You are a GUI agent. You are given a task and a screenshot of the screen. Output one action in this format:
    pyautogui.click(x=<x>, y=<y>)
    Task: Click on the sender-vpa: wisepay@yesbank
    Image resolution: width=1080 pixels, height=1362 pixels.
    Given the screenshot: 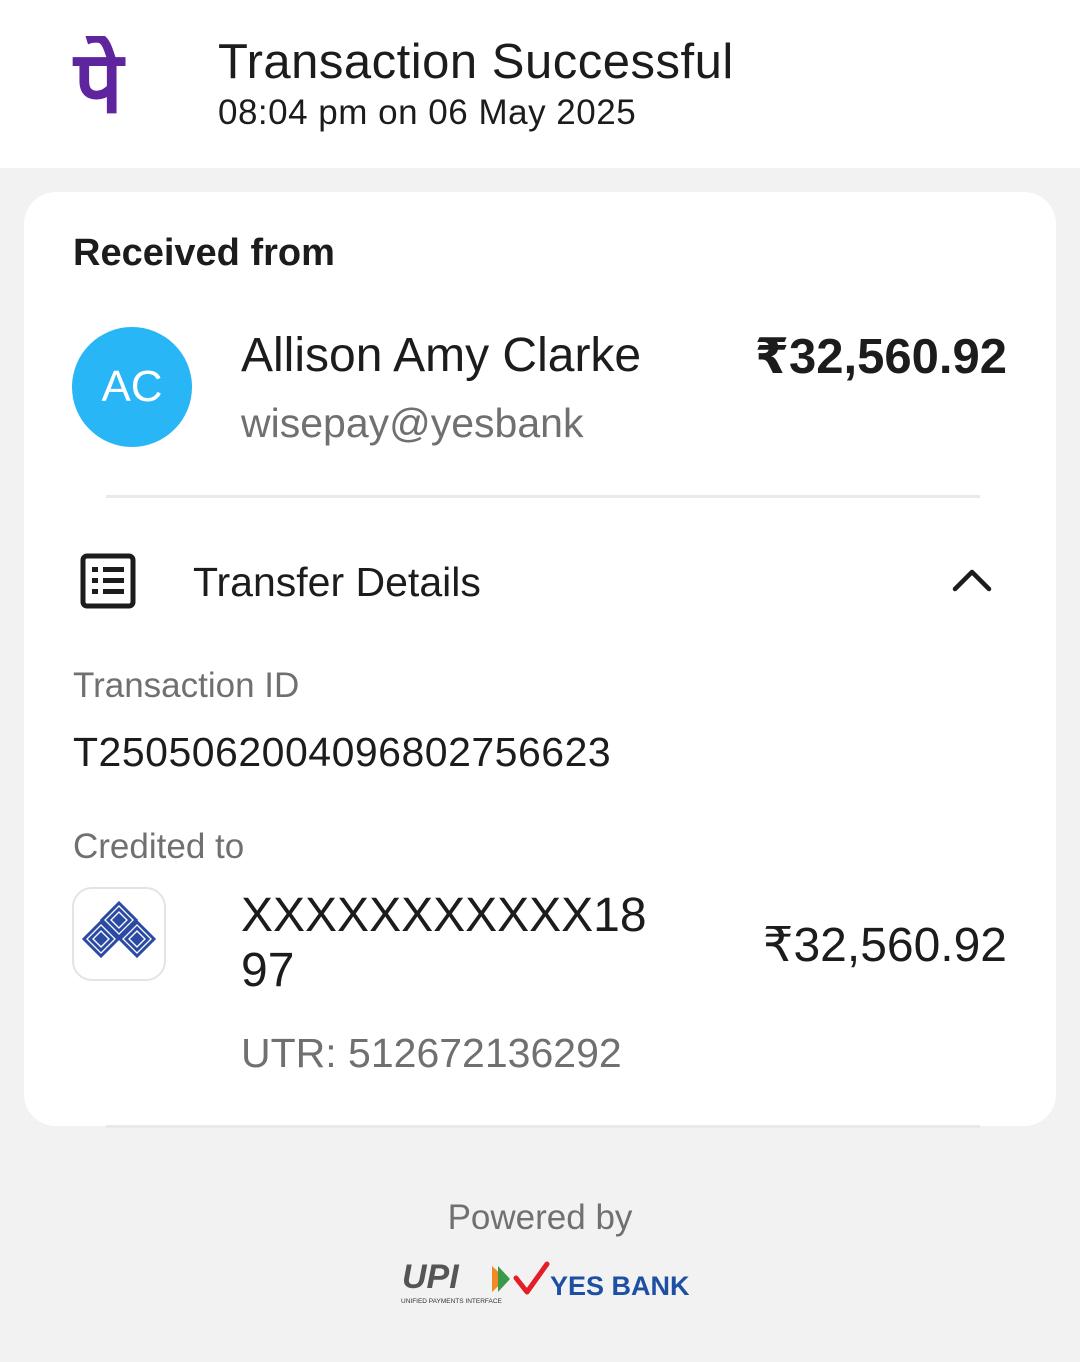 What is the action you would take?
    pyautogui.click(x=412, y=423)
    